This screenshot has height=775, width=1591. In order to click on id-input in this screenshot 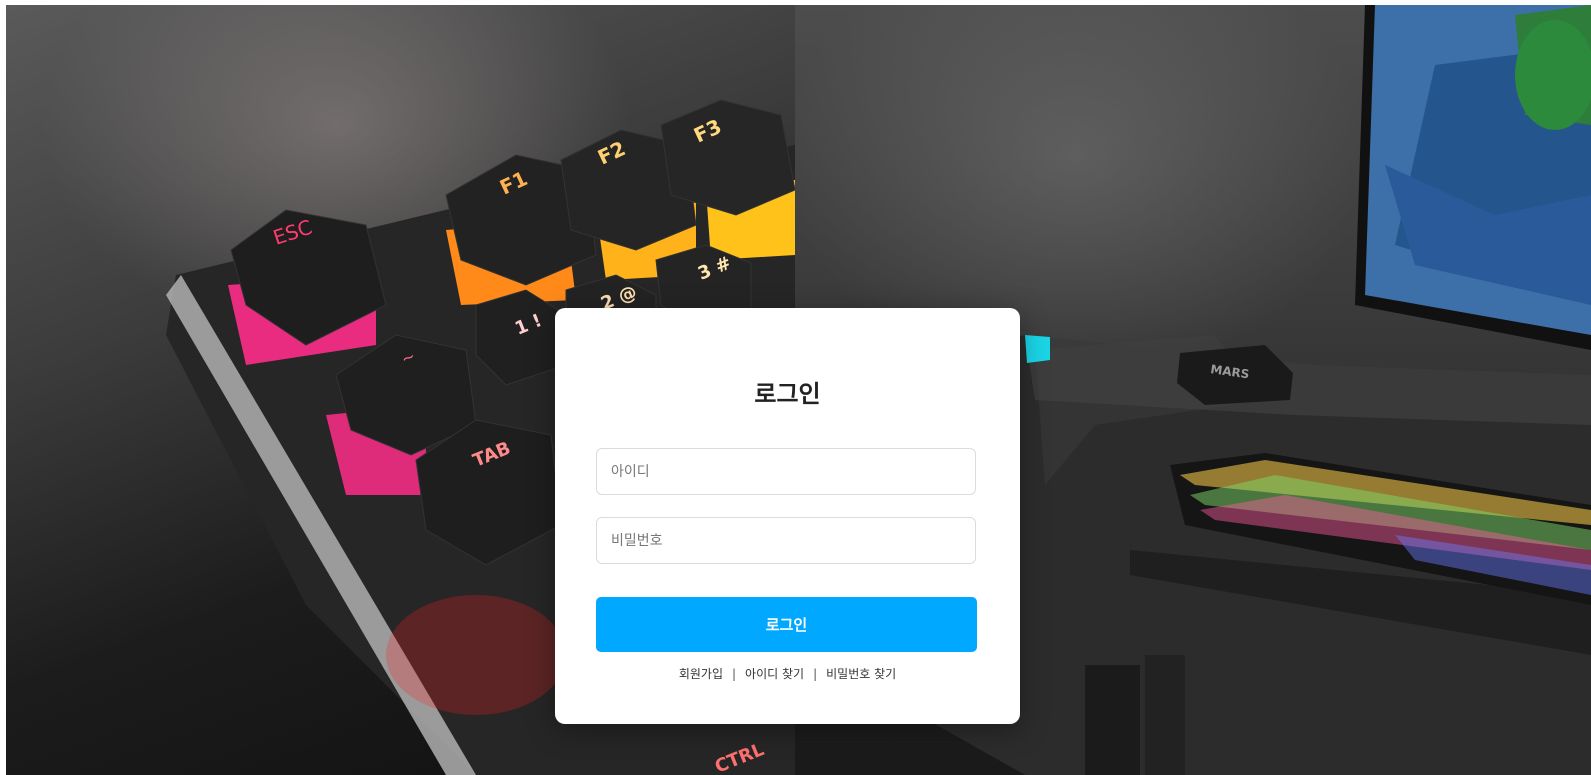, I will do `click(786, 471)`.